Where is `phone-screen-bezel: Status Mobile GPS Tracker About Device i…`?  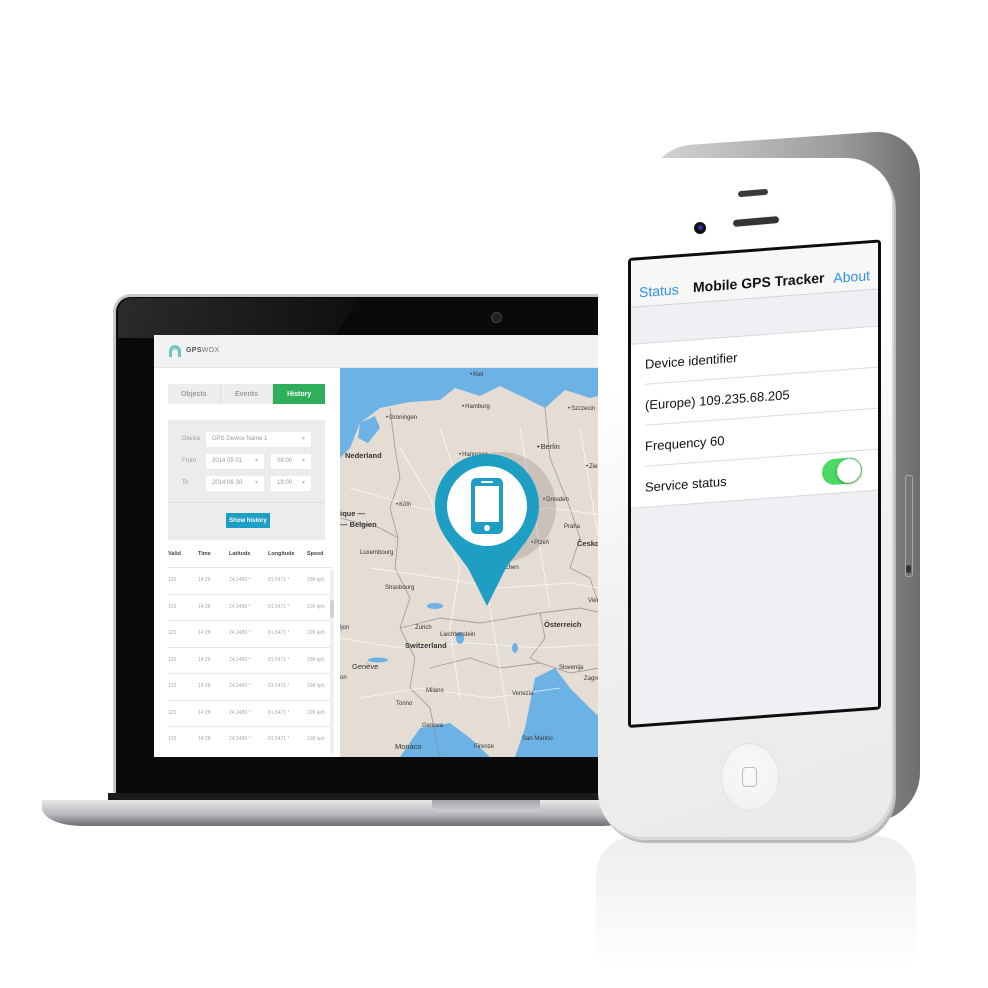 phone-screen-bezel: Status Mobile GPS Tracker About Device i… is located at coordinates (754, 483).